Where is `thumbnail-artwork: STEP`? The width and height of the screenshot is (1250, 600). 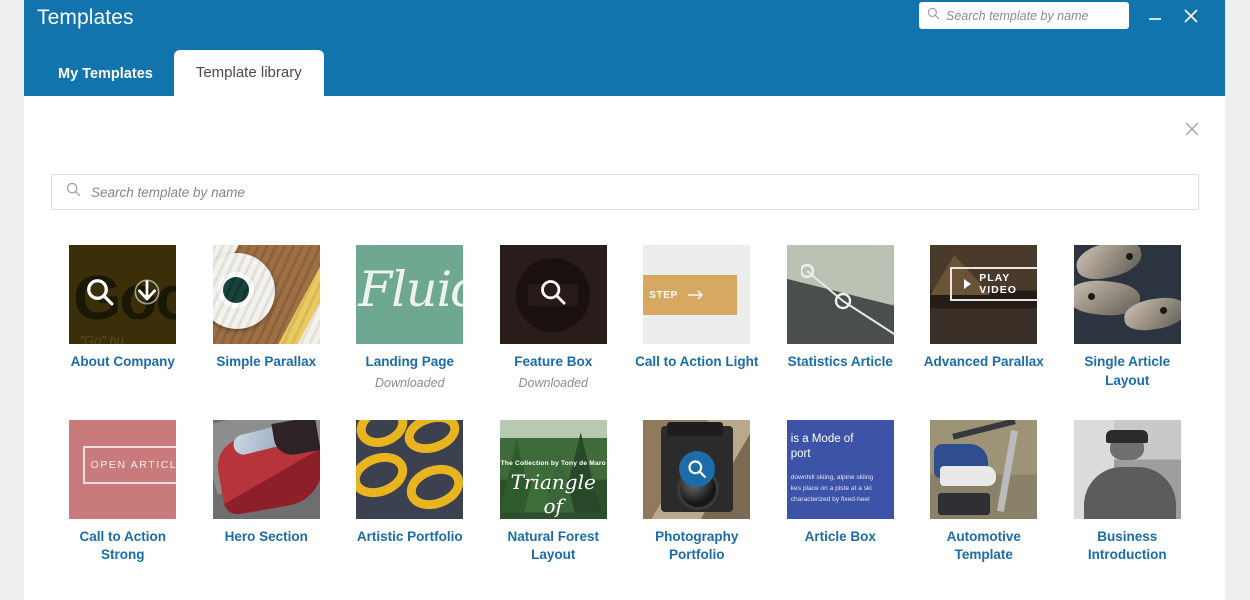
thumbnail-artwork: STEP is located at coordinates (697, 294).